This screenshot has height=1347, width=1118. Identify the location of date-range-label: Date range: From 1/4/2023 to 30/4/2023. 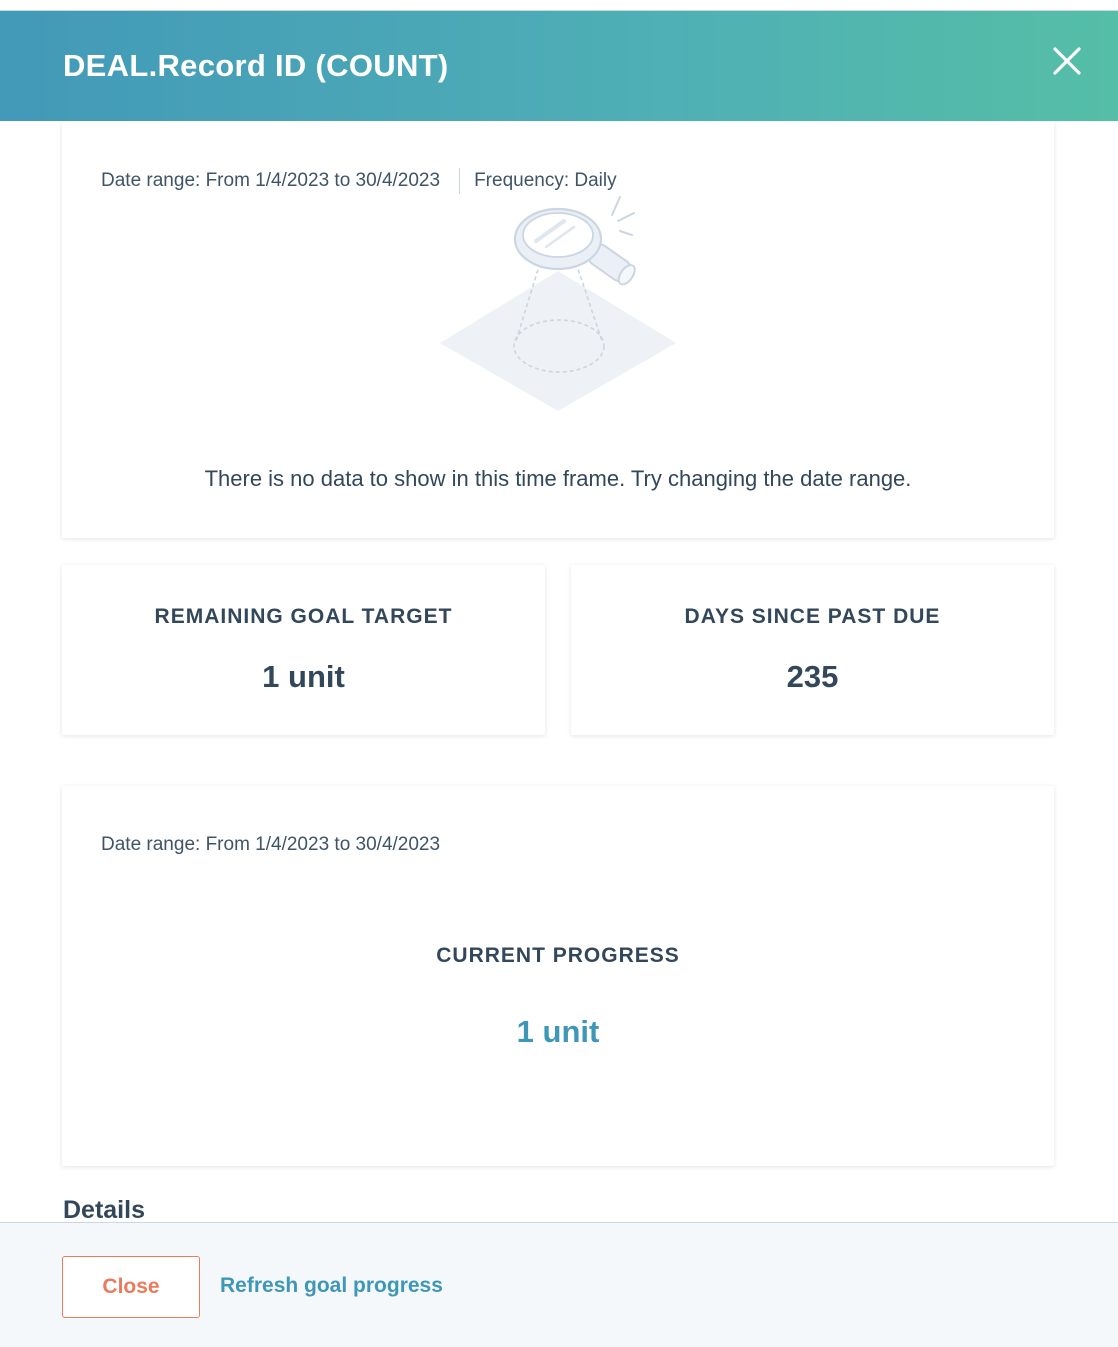
(271, 180).